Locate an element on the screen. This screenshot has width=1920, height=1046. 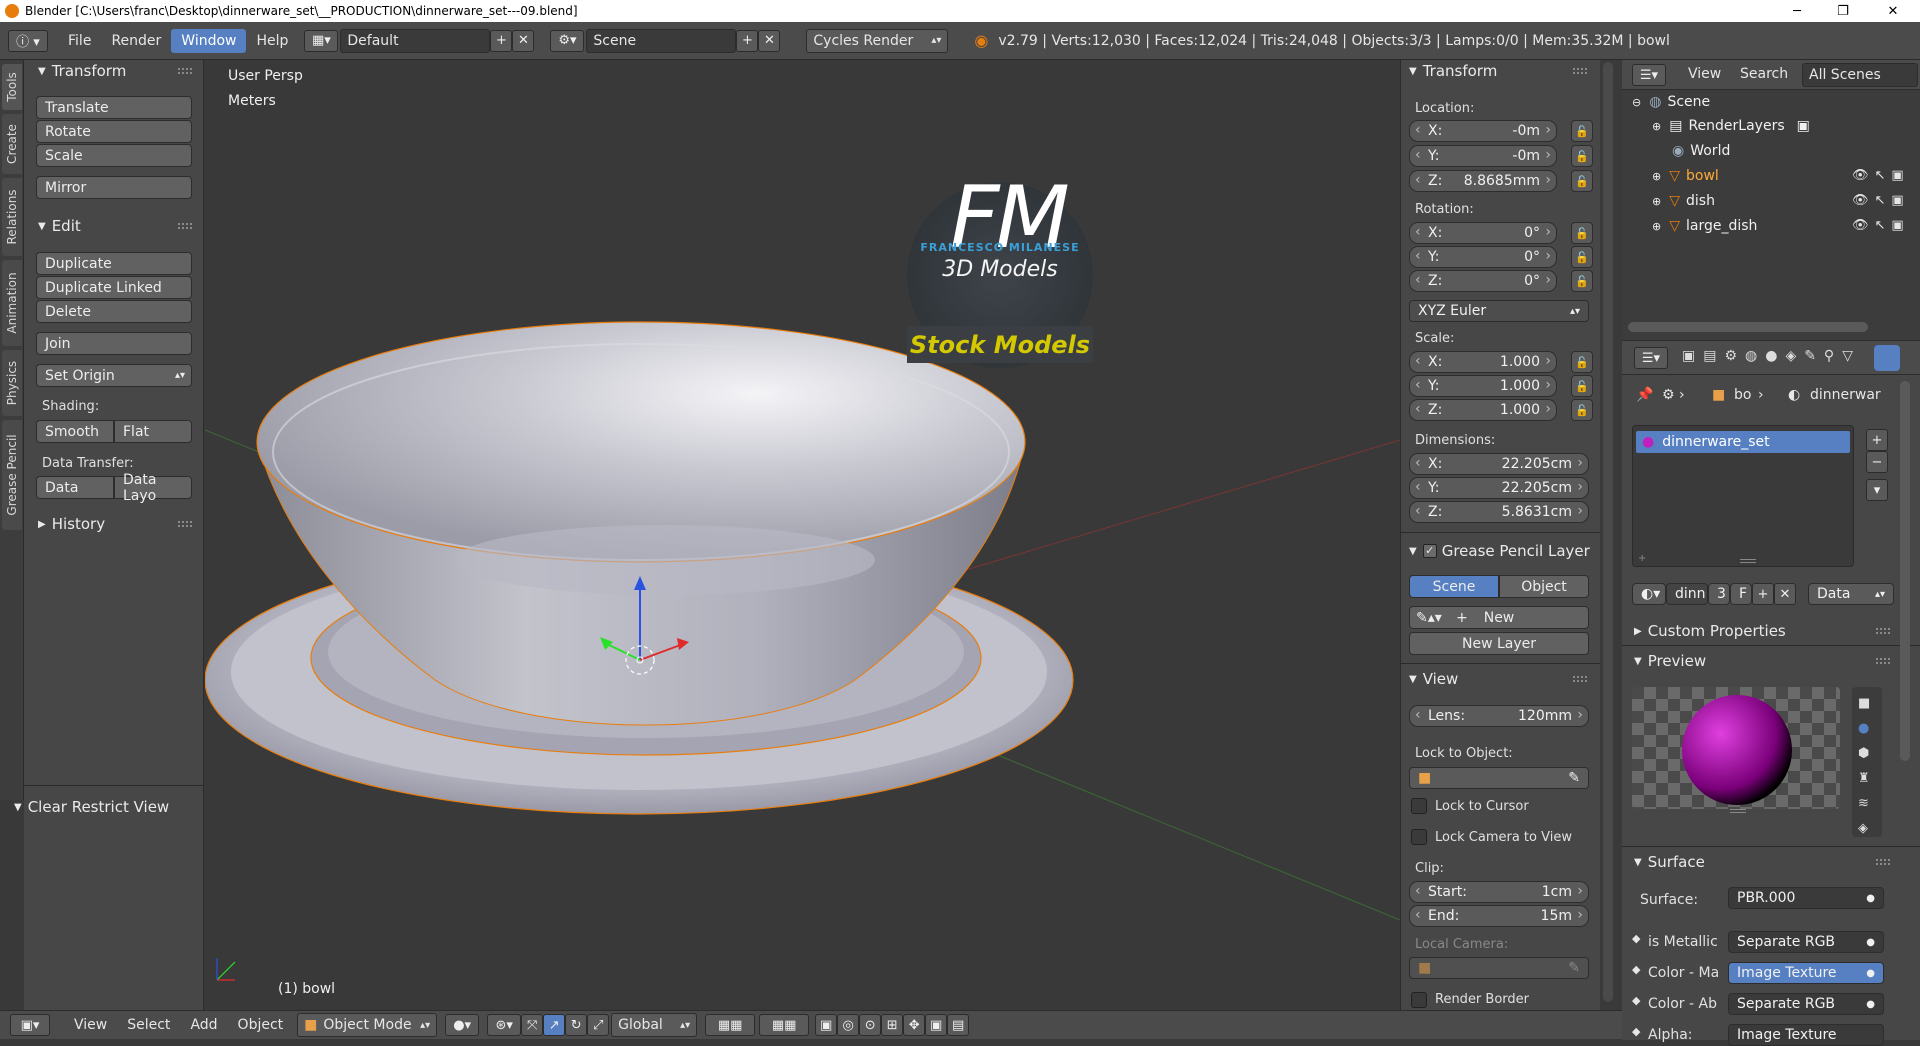
tab-create: Create is located at coordinates (12, 144).